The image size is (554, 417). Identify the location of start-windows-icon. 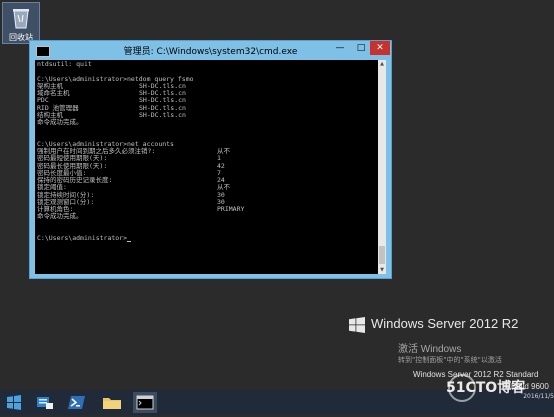
(14, 402).